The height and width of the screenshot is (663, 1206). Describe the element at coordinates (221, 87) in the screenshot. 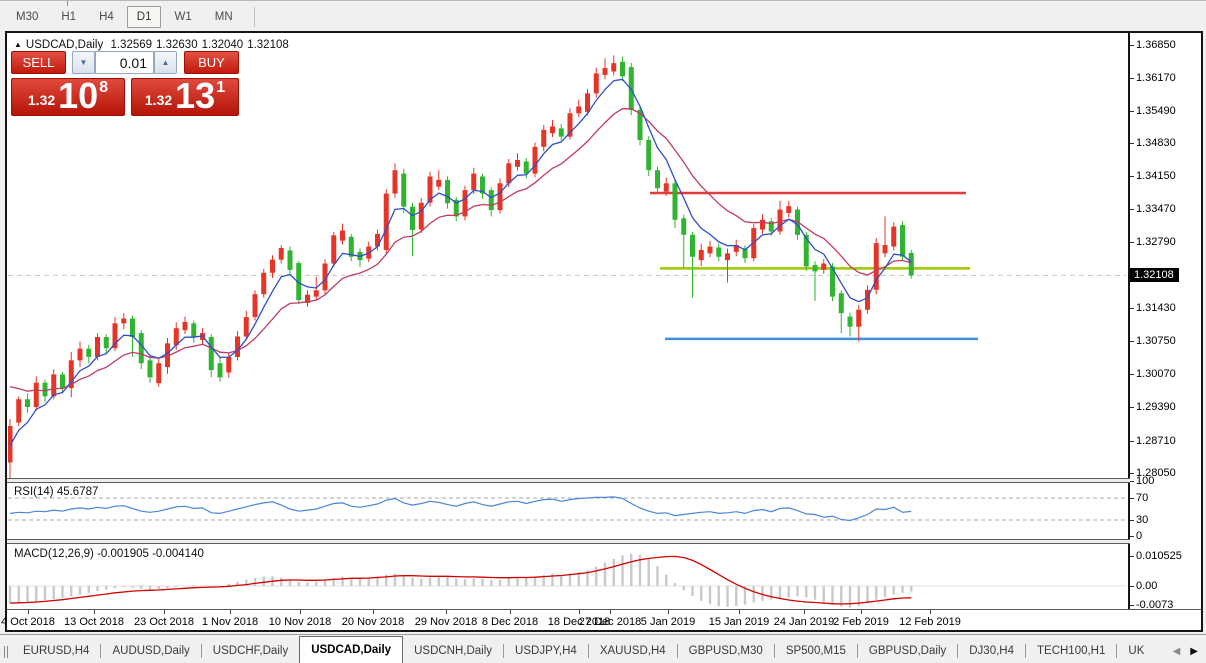

I see `buy-price-pip: 1` at that location.